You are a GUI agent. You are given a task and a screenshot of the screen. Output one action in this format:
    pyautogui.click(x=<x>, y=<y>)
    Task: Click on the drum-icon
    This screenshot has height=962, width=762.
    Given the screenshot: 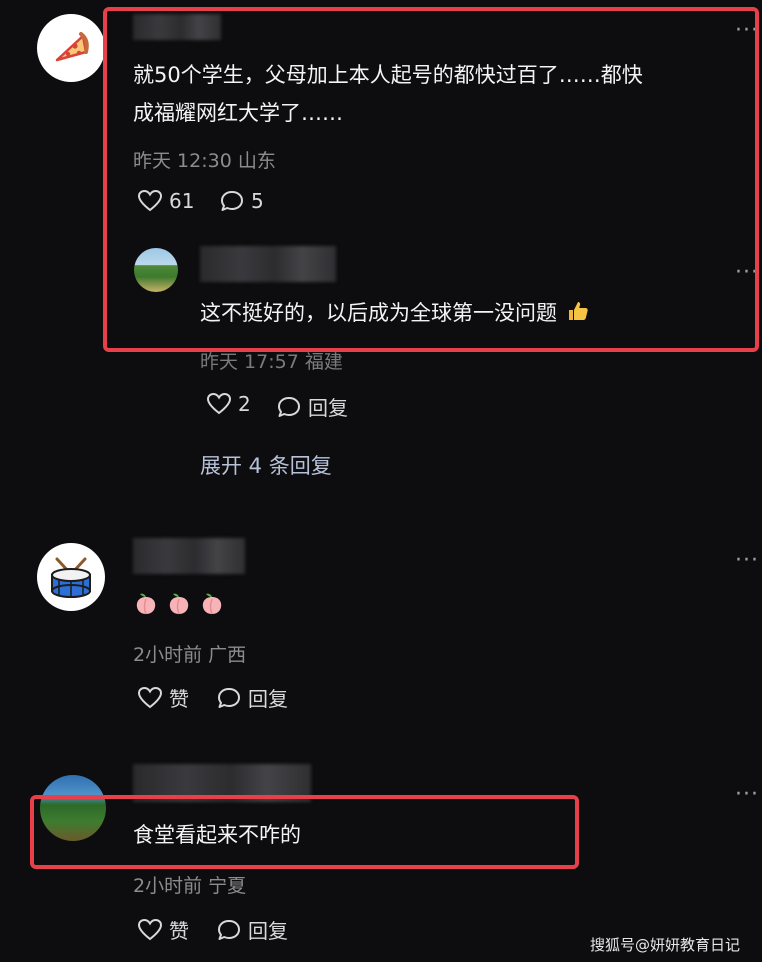 What is the action you would take?
    pyautogui.click(x=71, y=577)
    